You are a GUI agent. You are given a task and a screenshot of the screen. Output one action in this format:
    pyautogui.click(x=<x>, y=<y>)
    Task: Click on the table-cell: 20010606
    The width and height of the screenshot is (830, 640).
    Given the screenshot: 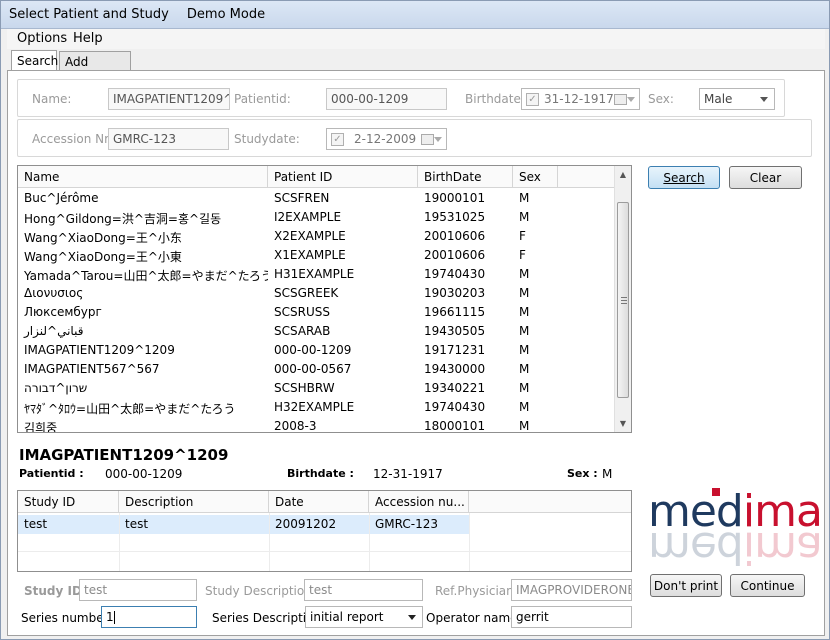 What is the action you would take?
    pyautogui.click(x=455, y=236)
    